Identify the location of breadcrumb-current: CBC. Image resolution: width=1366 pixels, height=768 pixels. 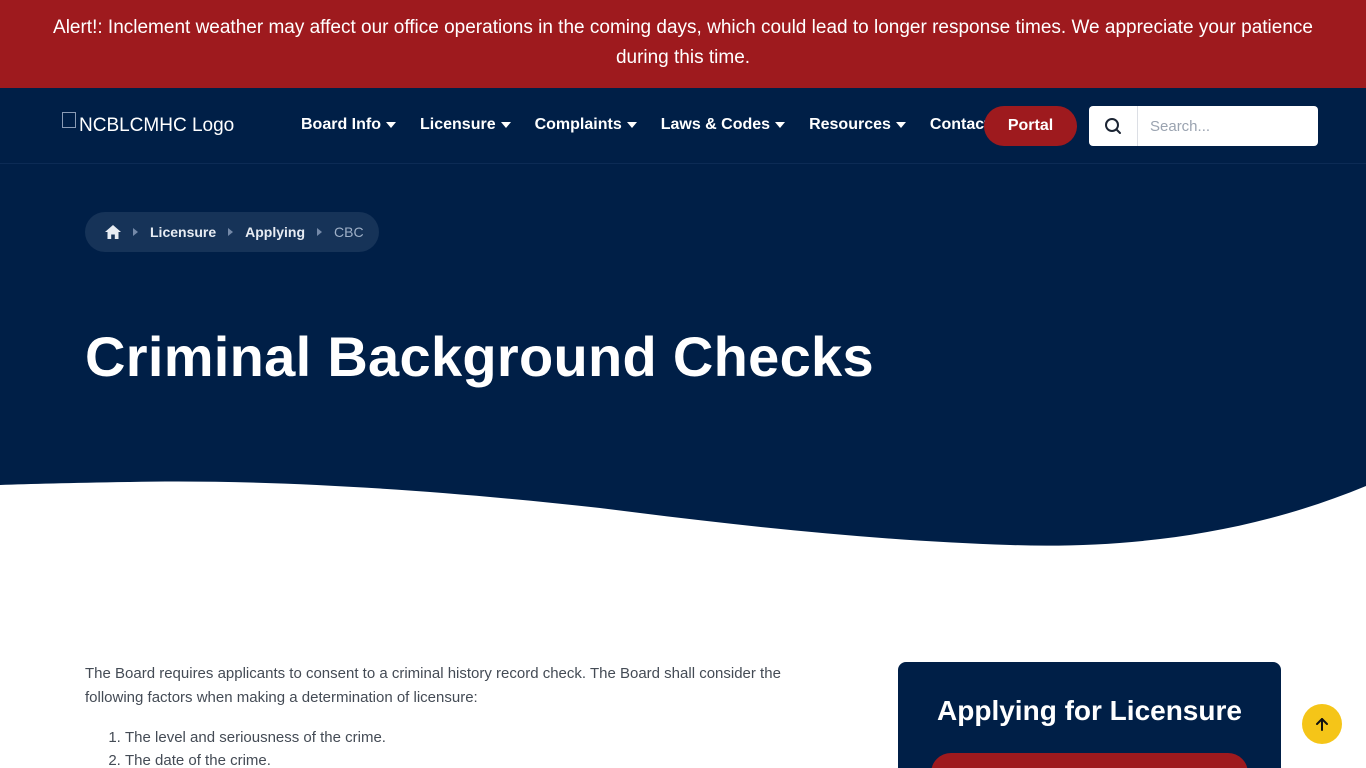
(349, 232).